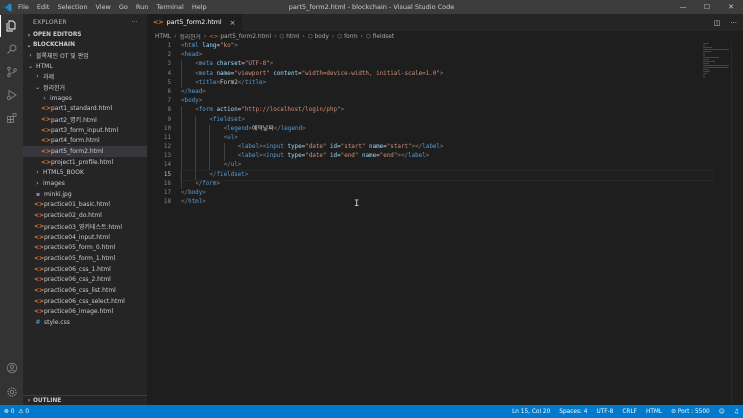 The width and height of the screenshot is (743, 418). Describe the element at coordinates (351, 37) in the screenshot. I see `breadcrumb-item: form` at that location.